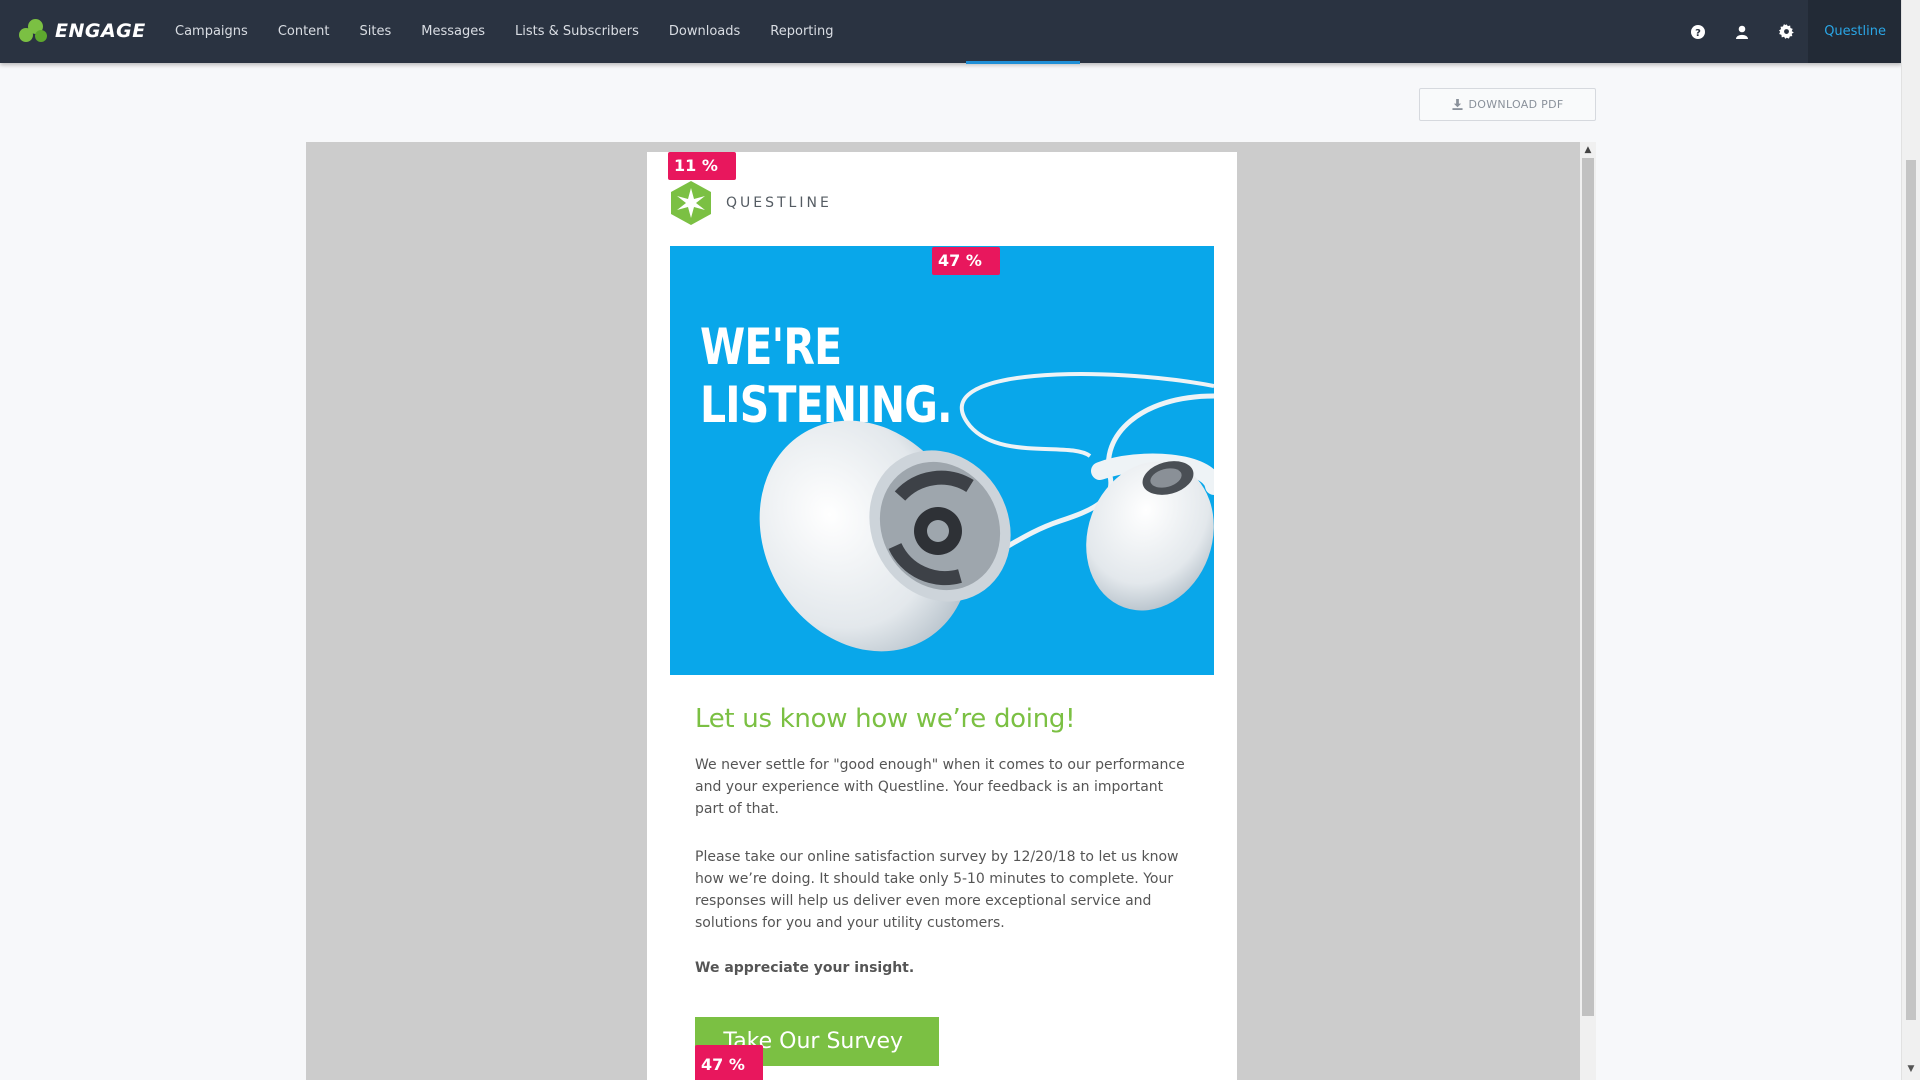 This screenshot has height=1080, width=1920. I want to click on questline-logo-icon, so click(691, 203).